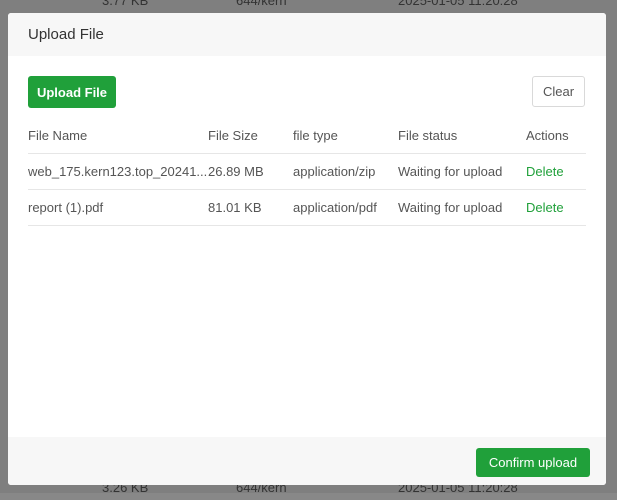  I want to click on dialog-title: Upload File, so click(66, 34).